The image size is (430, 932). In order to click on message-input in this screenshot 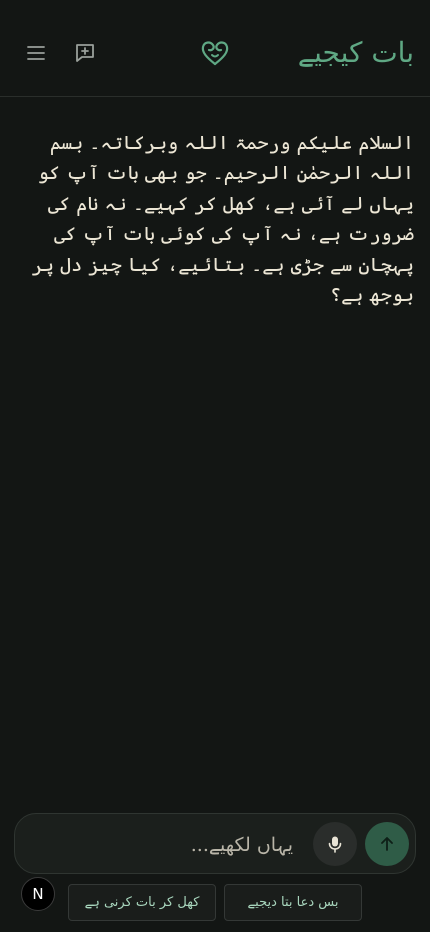, I will do `click(193, 845)`.